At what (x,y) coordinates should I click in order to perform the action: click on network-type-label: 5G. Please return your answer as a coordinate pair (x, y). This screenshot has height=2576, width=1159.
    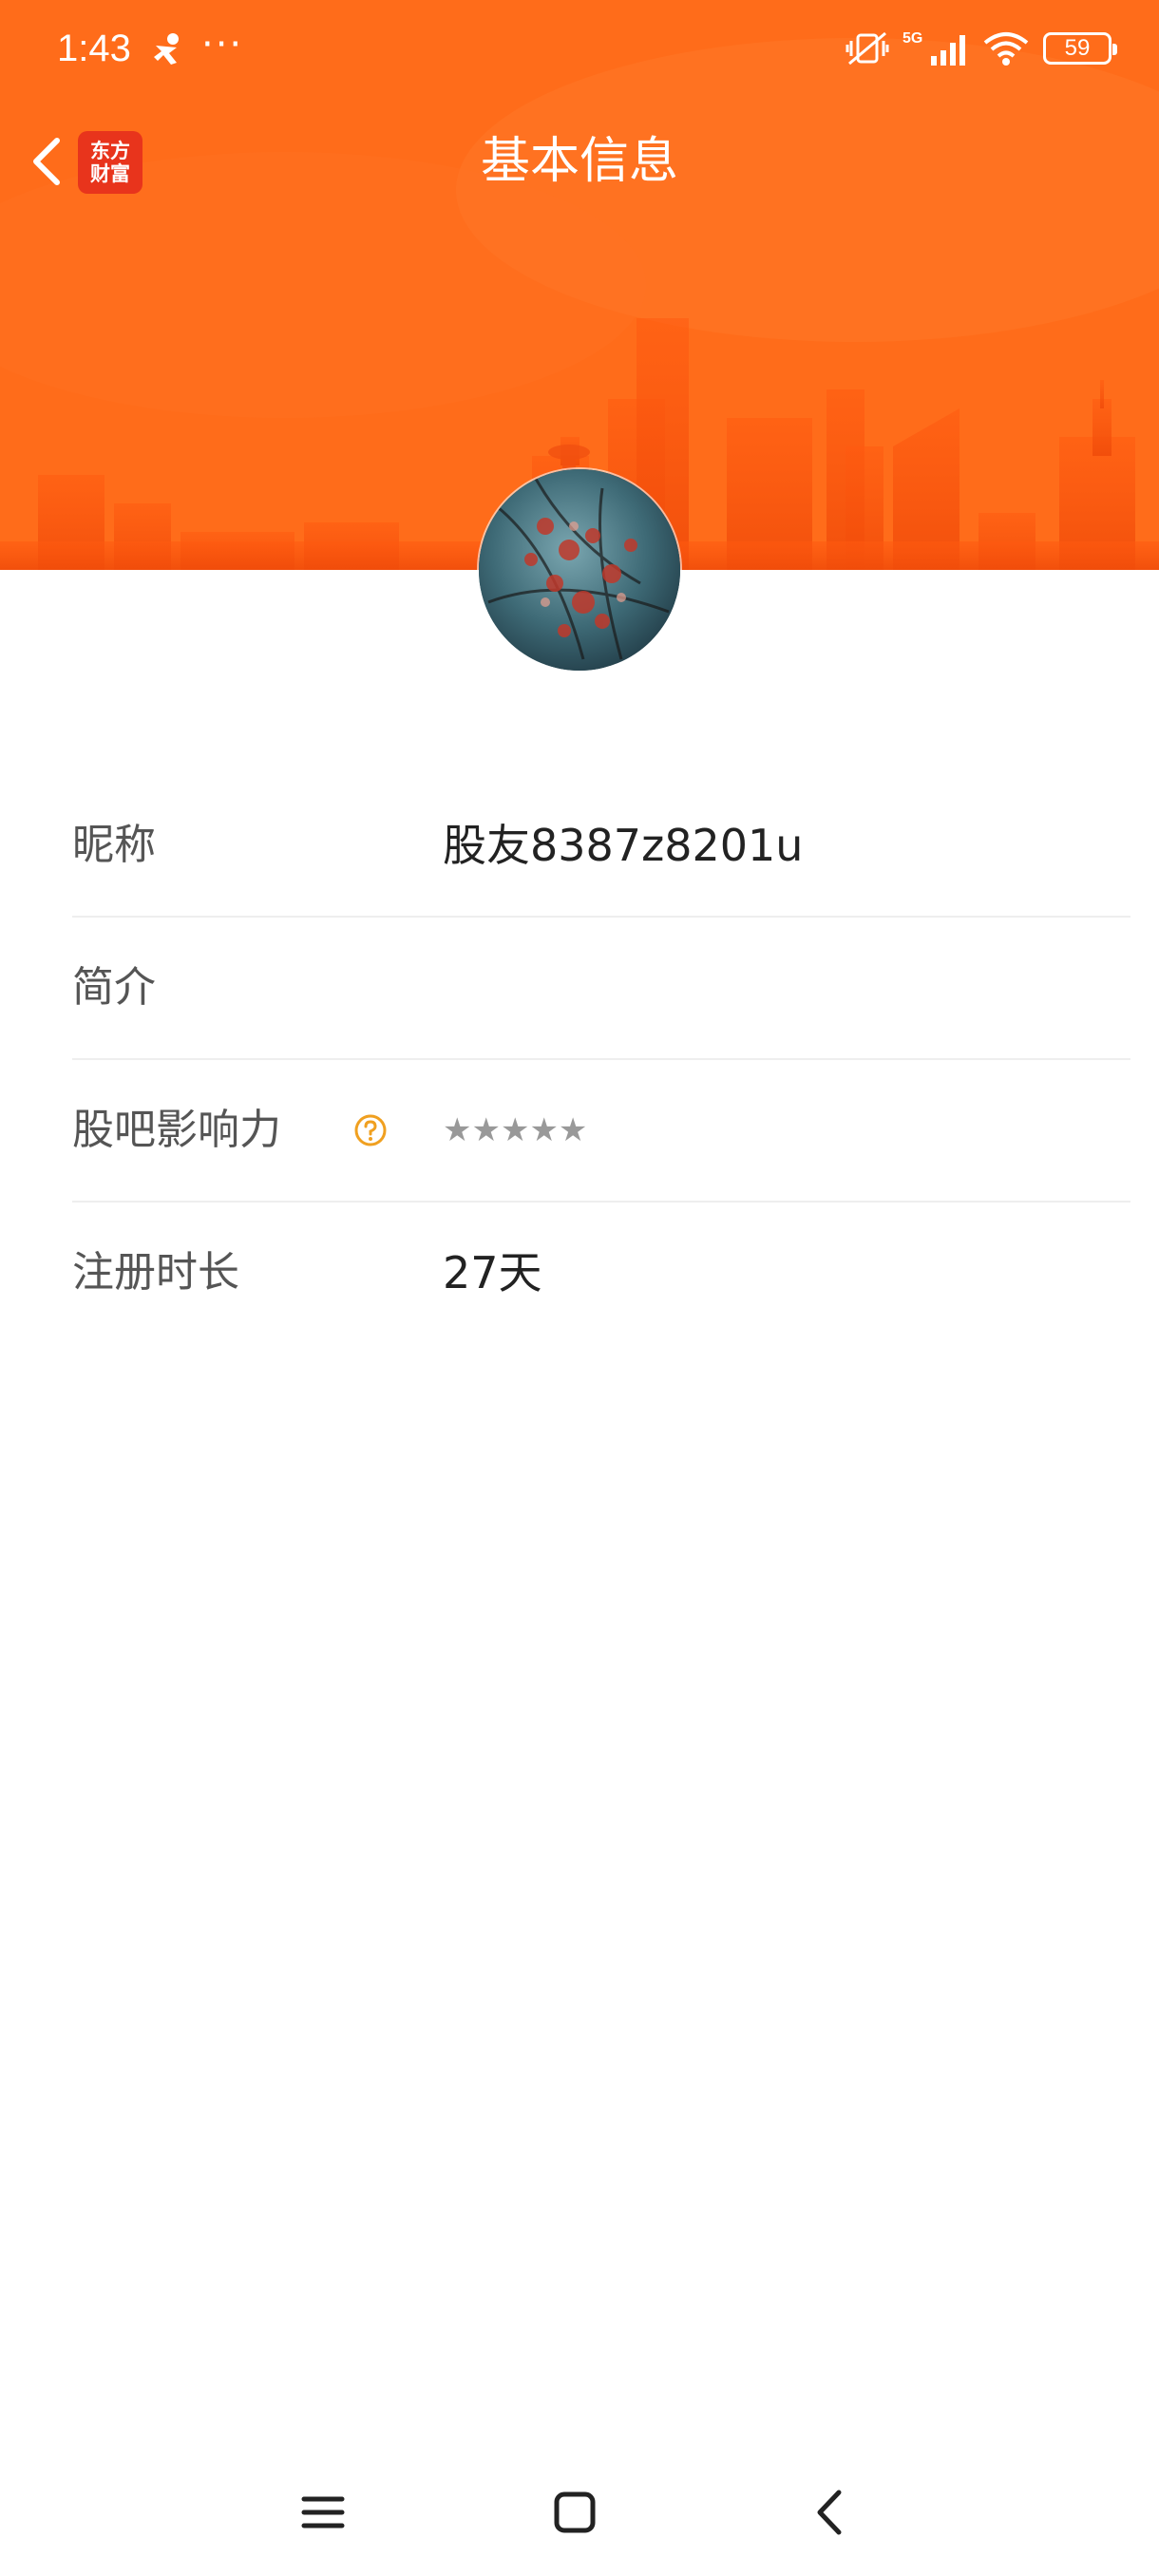
    Looking at the image, I should click on (912, 38).